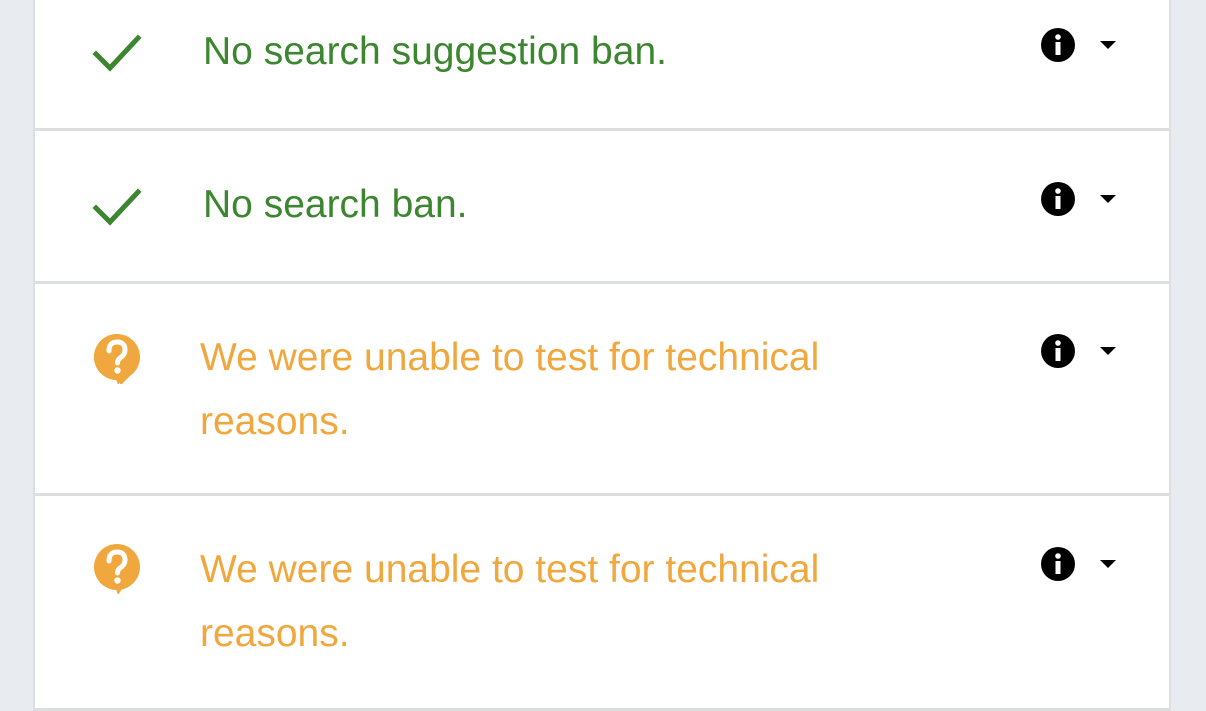  Describe the element at coordinates (435, 51) in the screenshot. I see `result-message: No search suggestion ban.` at that location.